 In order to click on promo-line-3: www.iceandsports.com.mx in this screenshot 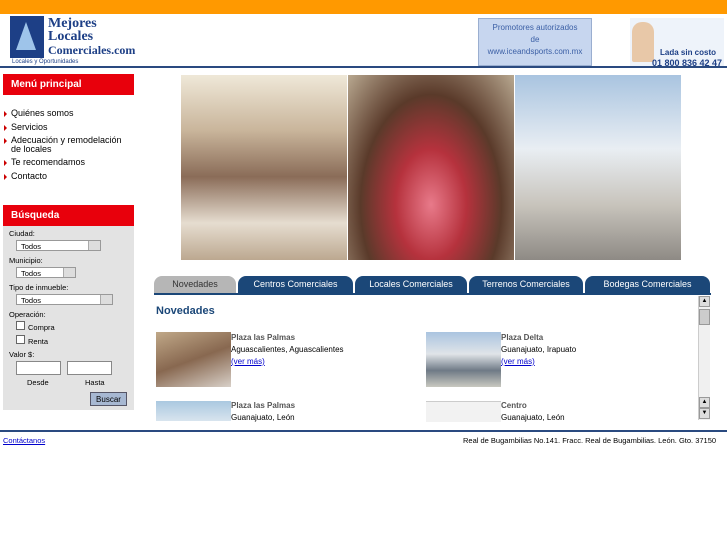, I will do `click(535, 51)`.